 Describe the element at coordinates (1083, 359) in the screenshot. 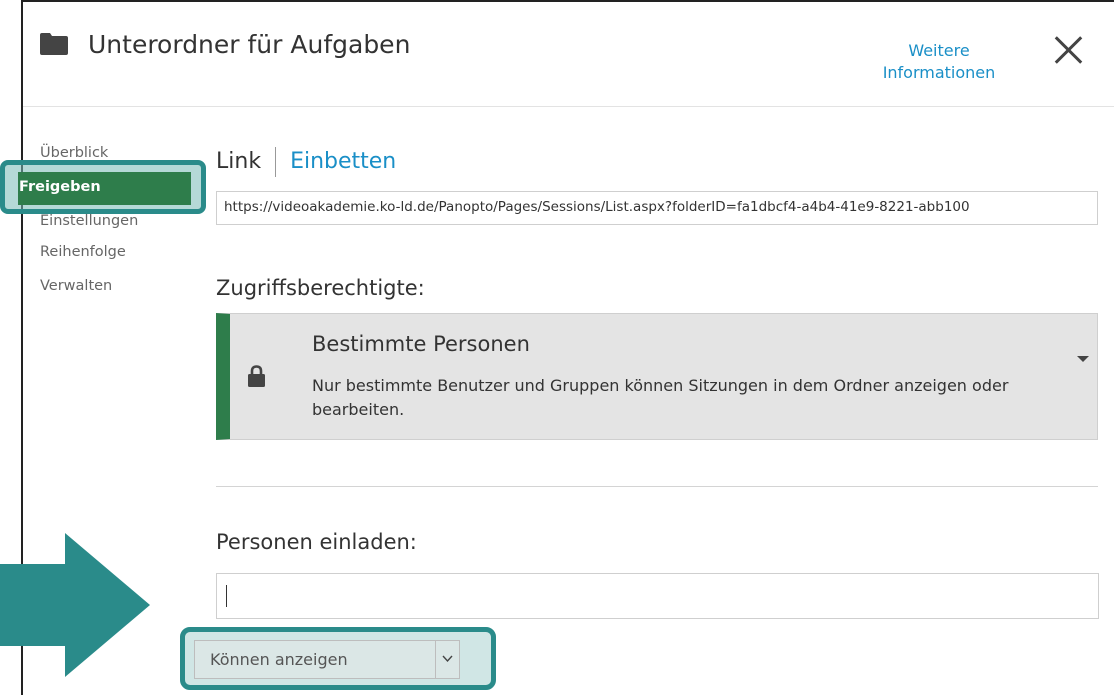

I see `caret-down-icon` at that location.